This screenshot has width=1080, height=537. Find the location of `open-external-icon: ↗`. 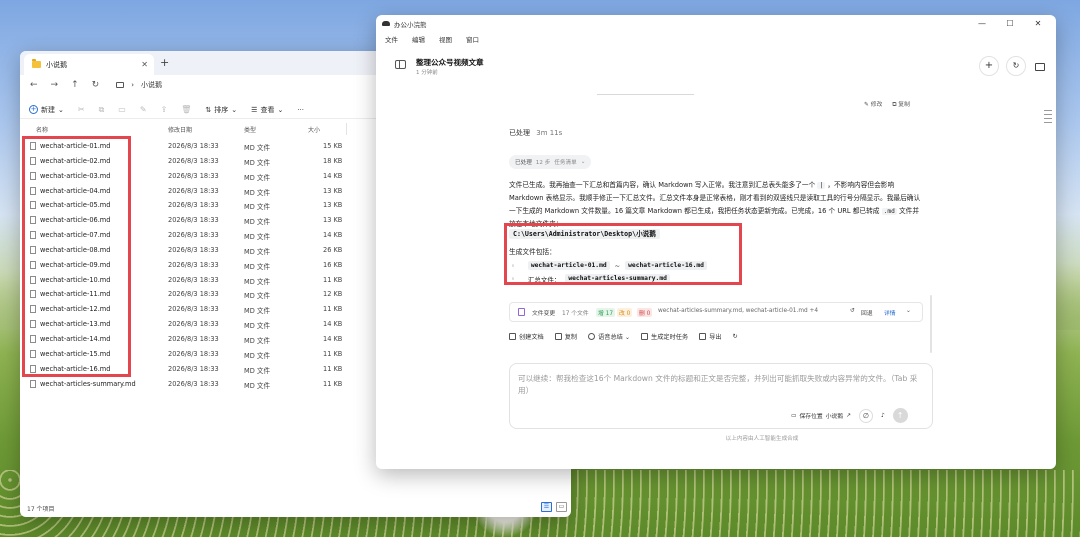

open-external-icon: ↗ is located at coordinates (848, 416).